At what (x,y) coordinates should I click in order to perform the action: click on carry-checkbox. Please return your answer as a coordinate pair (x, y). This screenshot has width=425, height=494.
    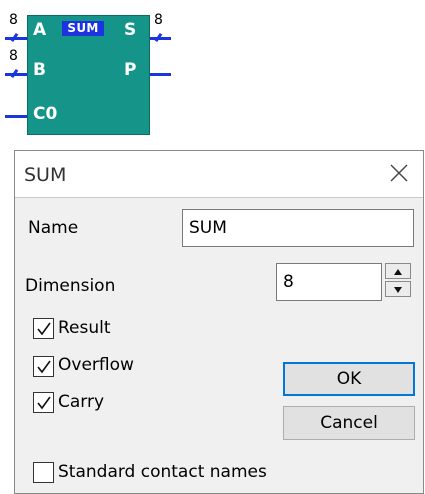
    Looking at the image, I should click on (43, 402).